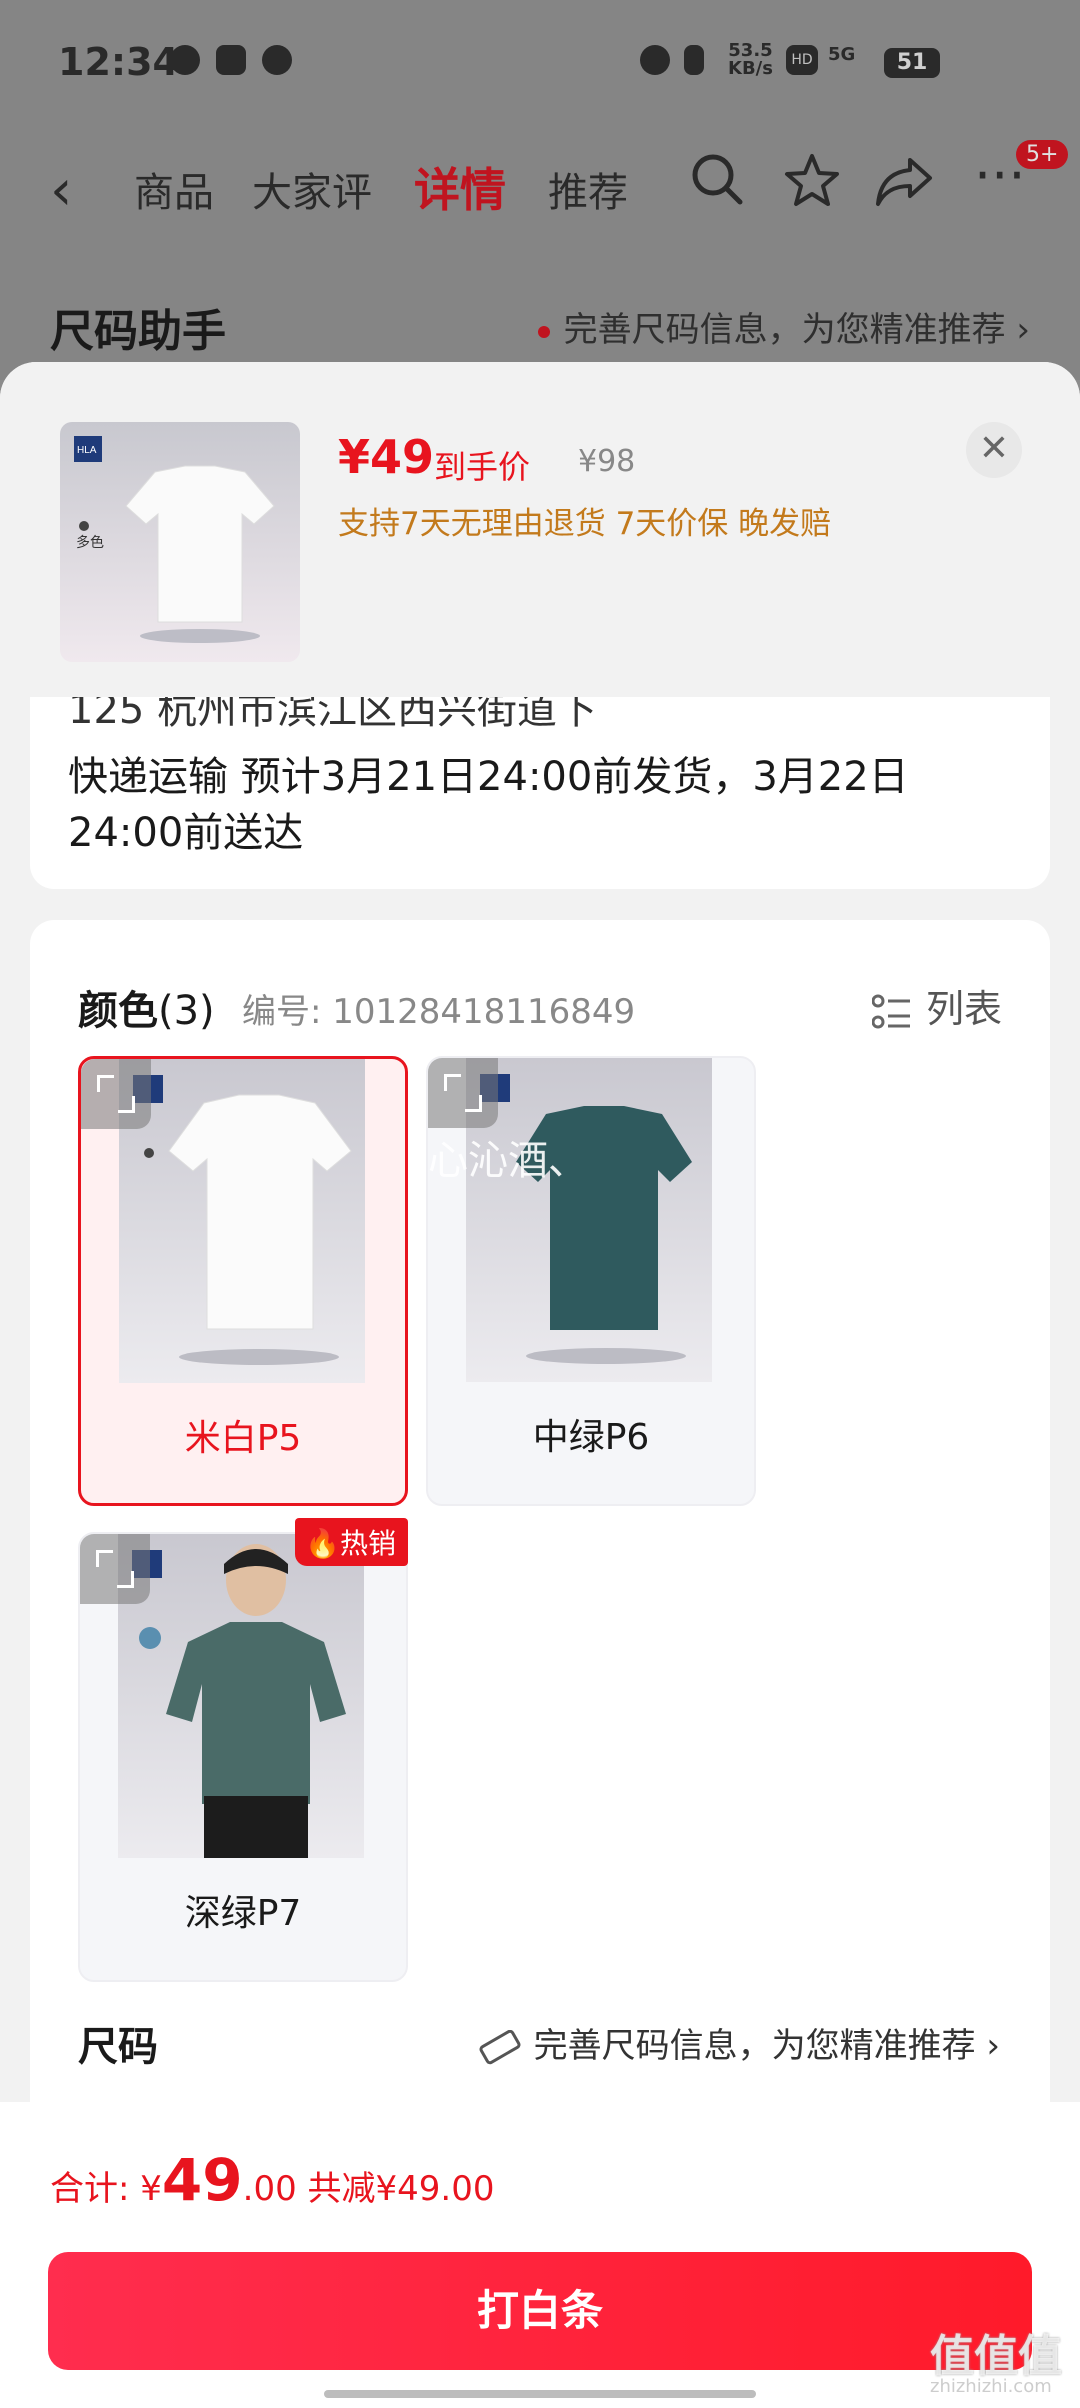 The image size is (1080, 2408). What do you see at coordinates (174, 189) in the screenshot?
I see `tab-product: 商品` at bounding box center [174, 189].